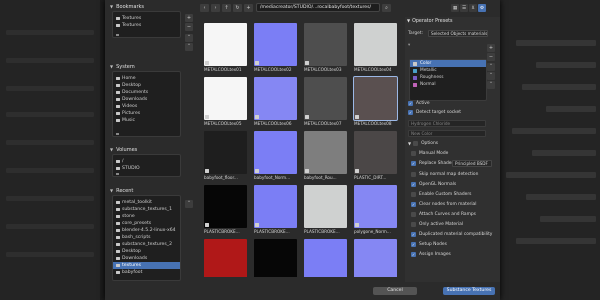 The height and width of the screenshot is (300, 600). I want to click on active-row: ✓ Active, so click(419, 103).